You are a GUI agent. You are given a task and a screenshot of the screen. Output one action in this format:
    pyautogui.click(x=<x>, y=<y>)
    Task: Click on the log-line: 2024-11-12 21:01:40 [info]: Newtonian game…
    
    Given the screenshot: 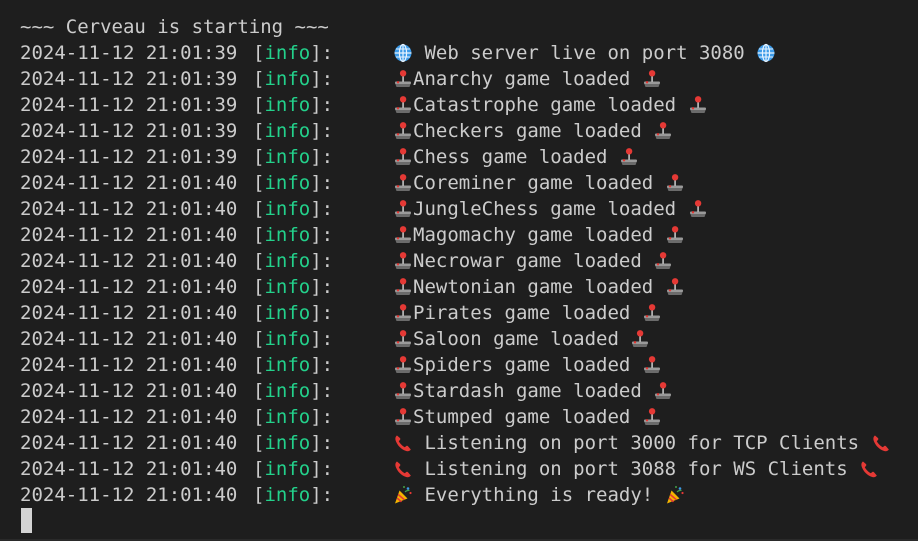 What is the action you would take?
    pyautogui.click(x=455, y=287)
    